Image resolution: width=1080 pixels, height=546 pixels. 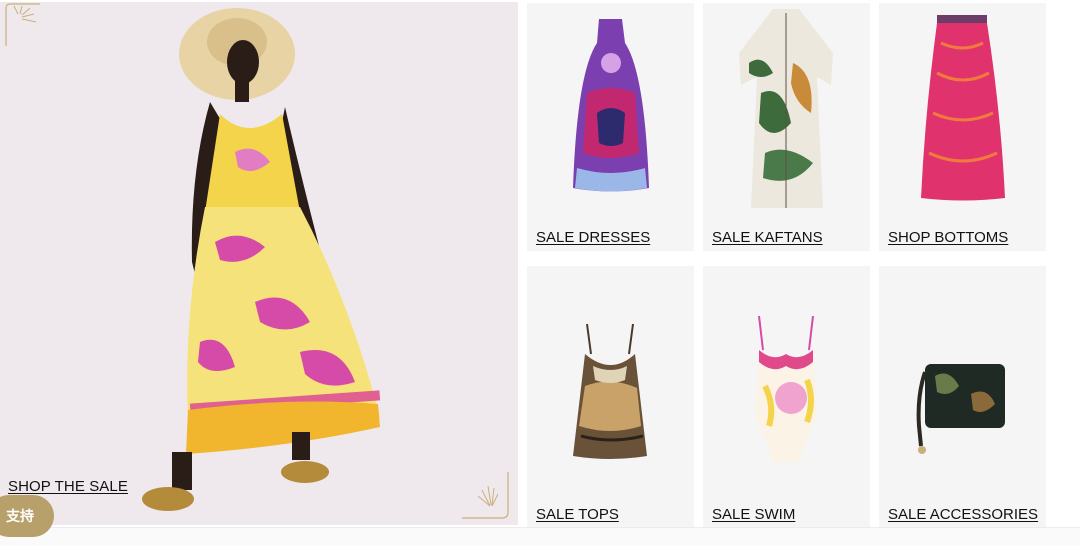 I want to click on category-tile-tops: SALE TOPS, so click(x=610, y=398).